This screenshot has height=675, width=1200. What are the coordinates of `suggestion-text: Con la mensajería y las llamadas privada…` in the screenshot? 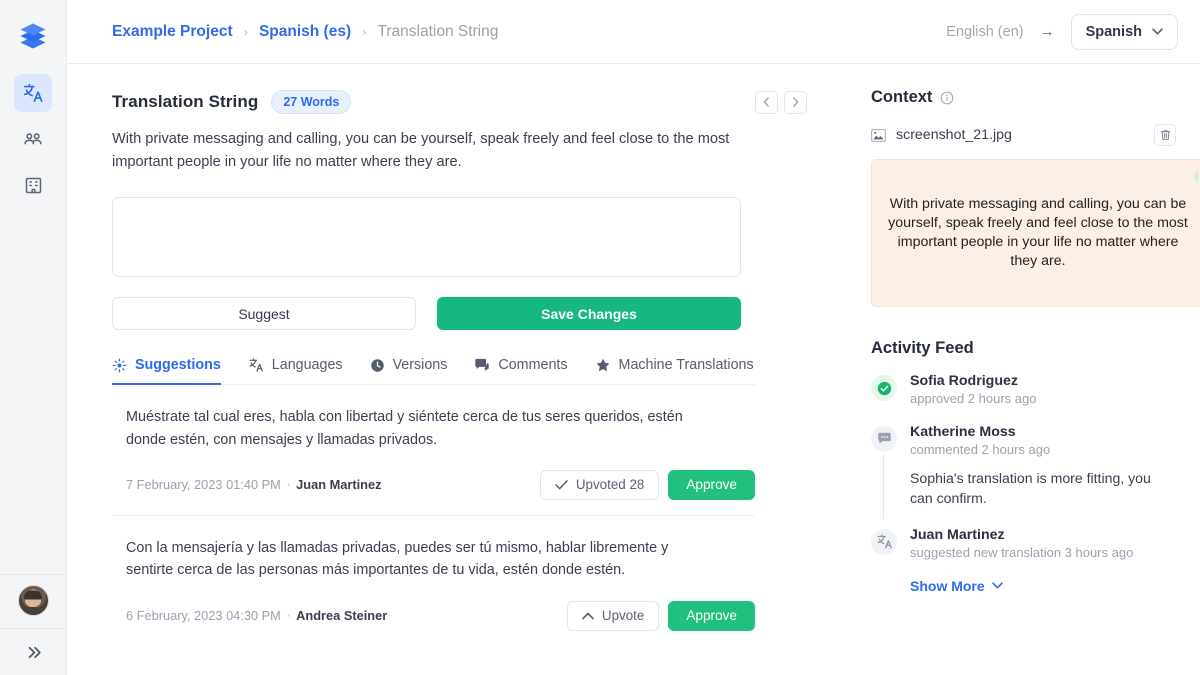 It's located at (397, 559).